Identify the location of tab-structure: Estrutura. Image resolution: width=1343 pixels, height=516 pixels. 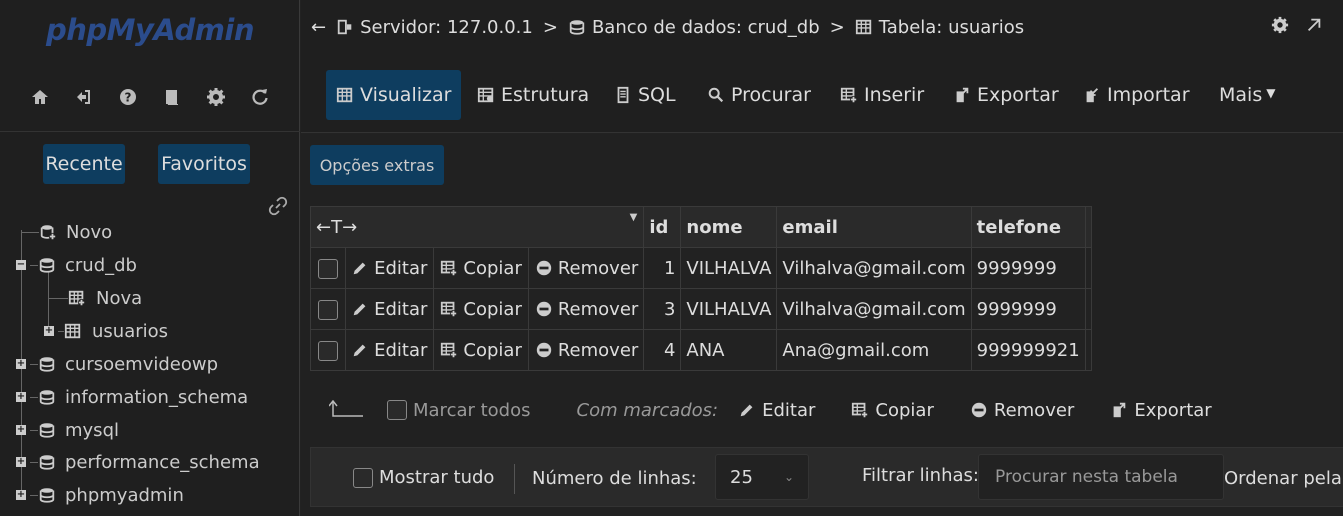
(533, 95).